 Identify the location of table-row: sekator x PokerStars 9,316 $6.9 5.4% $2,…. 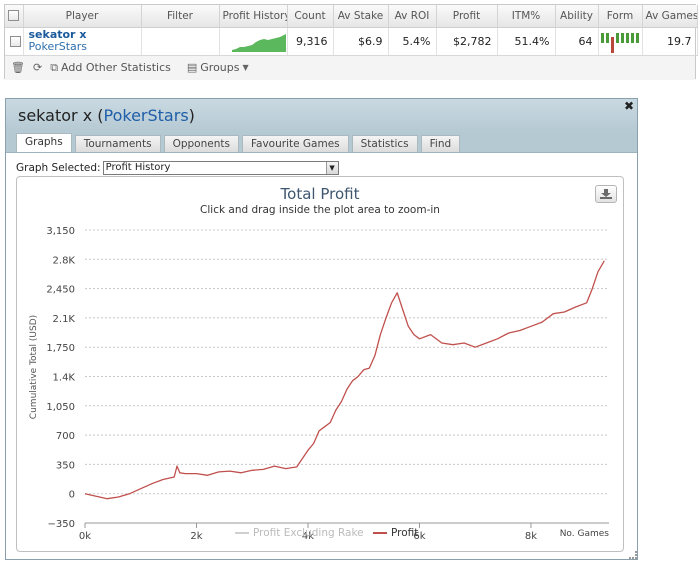
(351, 41).